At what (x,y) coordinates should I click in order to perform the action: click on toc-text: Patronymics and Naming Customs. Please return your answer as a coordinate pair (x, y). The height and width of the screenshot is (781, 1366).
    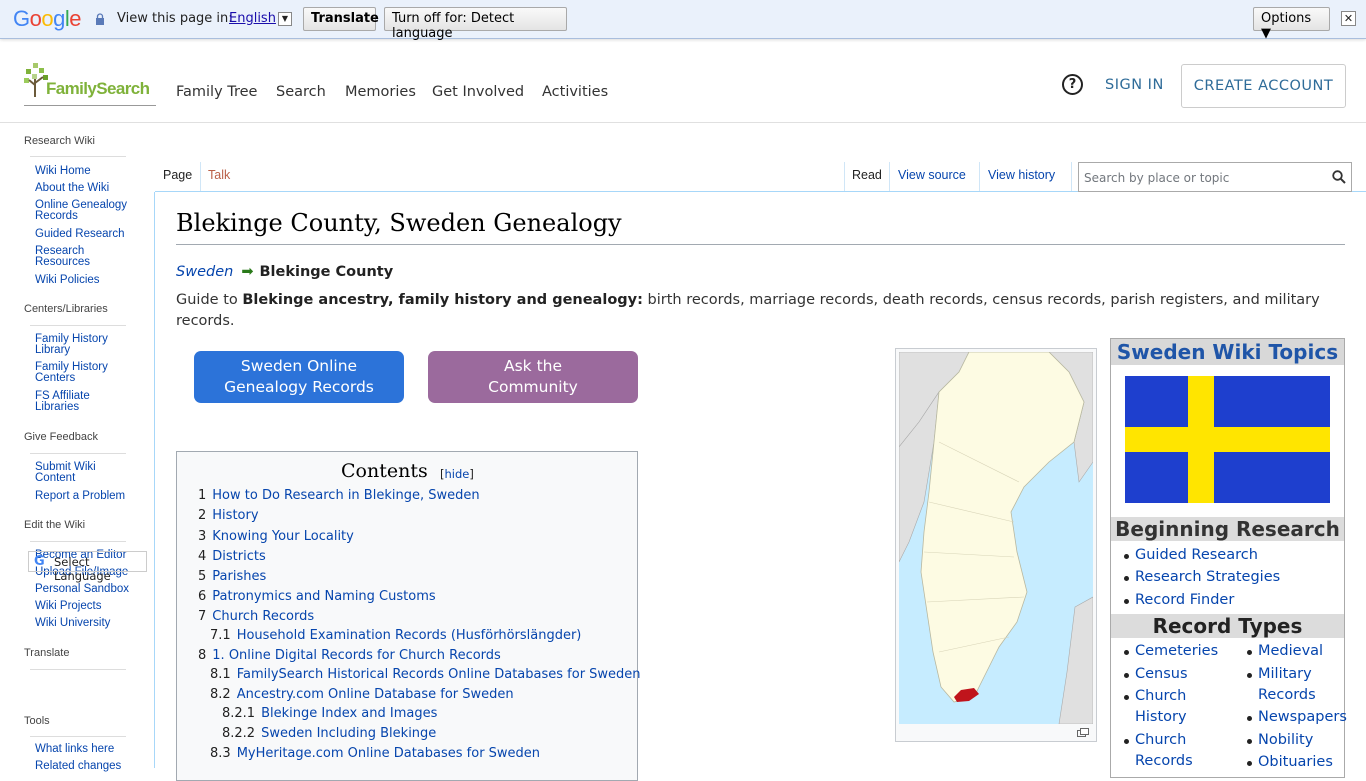
    Looking at the image, I should click on (323, 596).